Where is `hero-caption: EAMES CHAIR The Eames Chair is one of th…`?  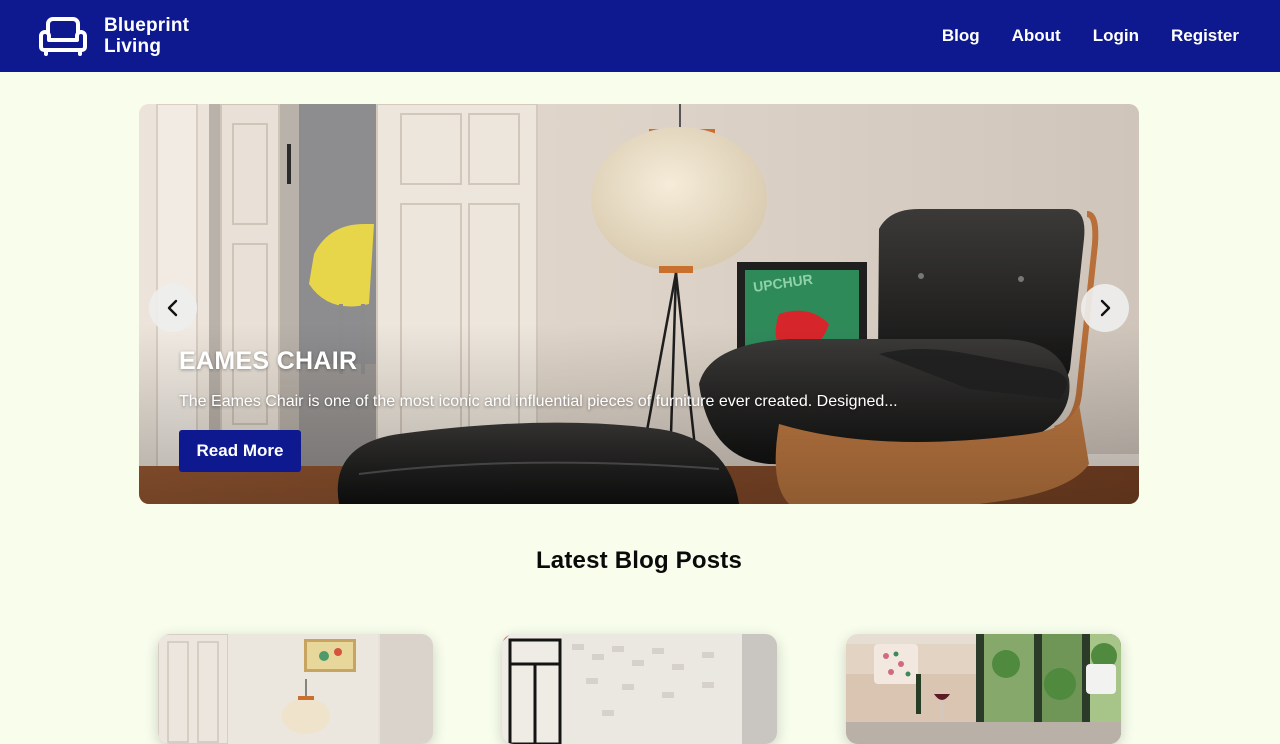 hero-caption: EAMES CHAIR The Eames Chair is one of th… is located at coordinates (538, 379).